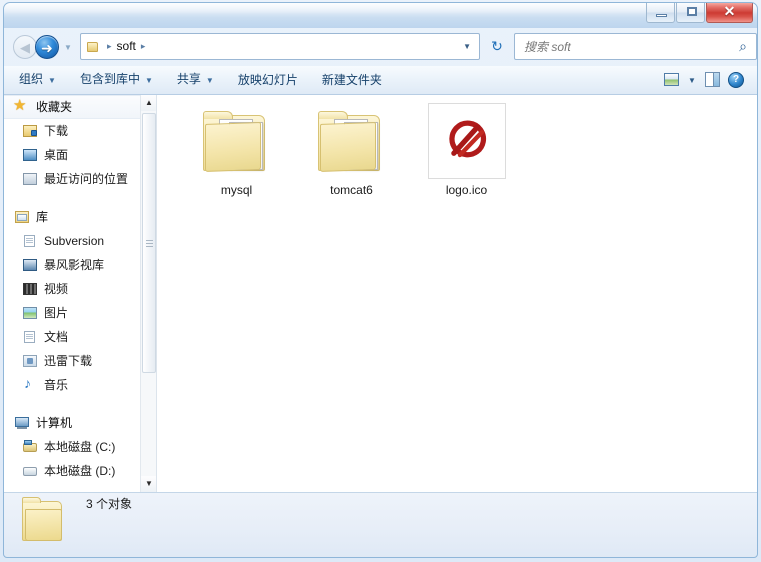  What do you see at coordinates (30, 313) in the screenshot?
I see `pictures-icon` at bounding box center [30, 313].